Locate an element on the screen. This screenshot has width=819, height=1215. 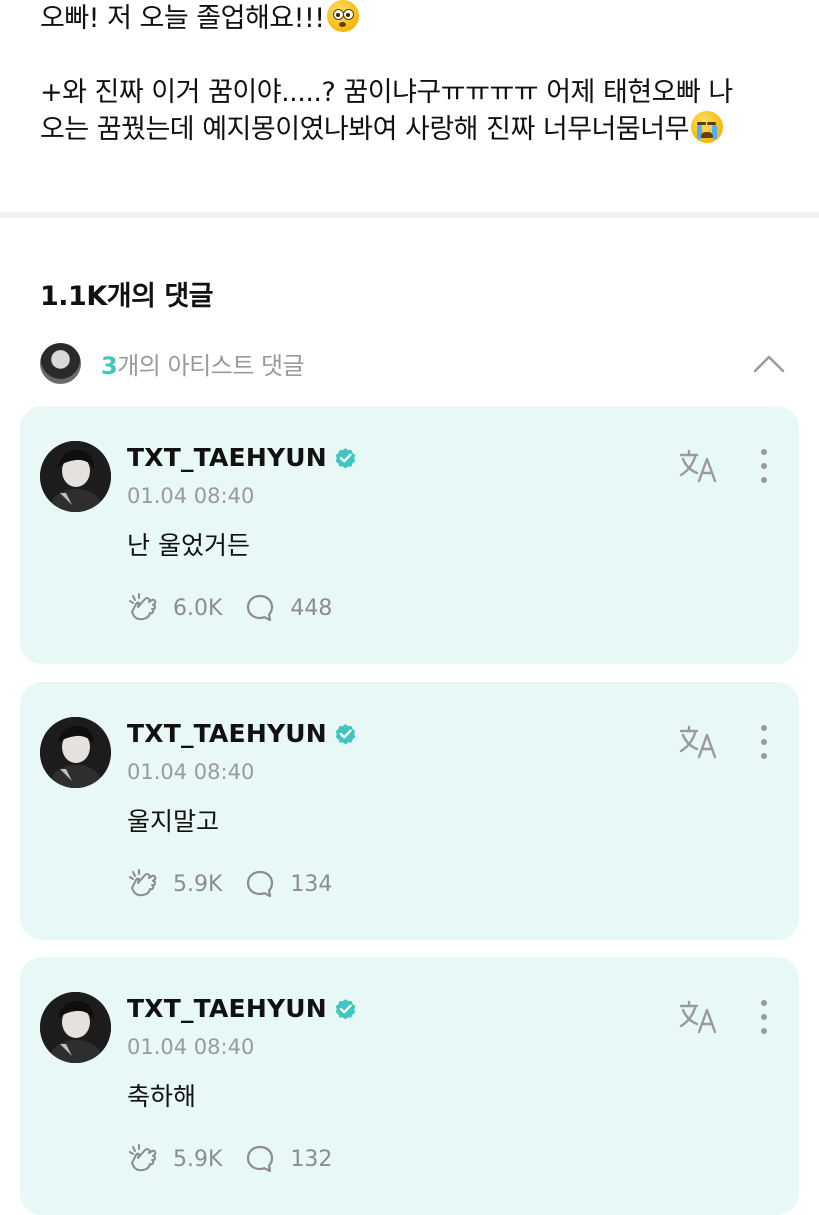
comment-text: 난 울었거든 is located at coordinates (188, 545).